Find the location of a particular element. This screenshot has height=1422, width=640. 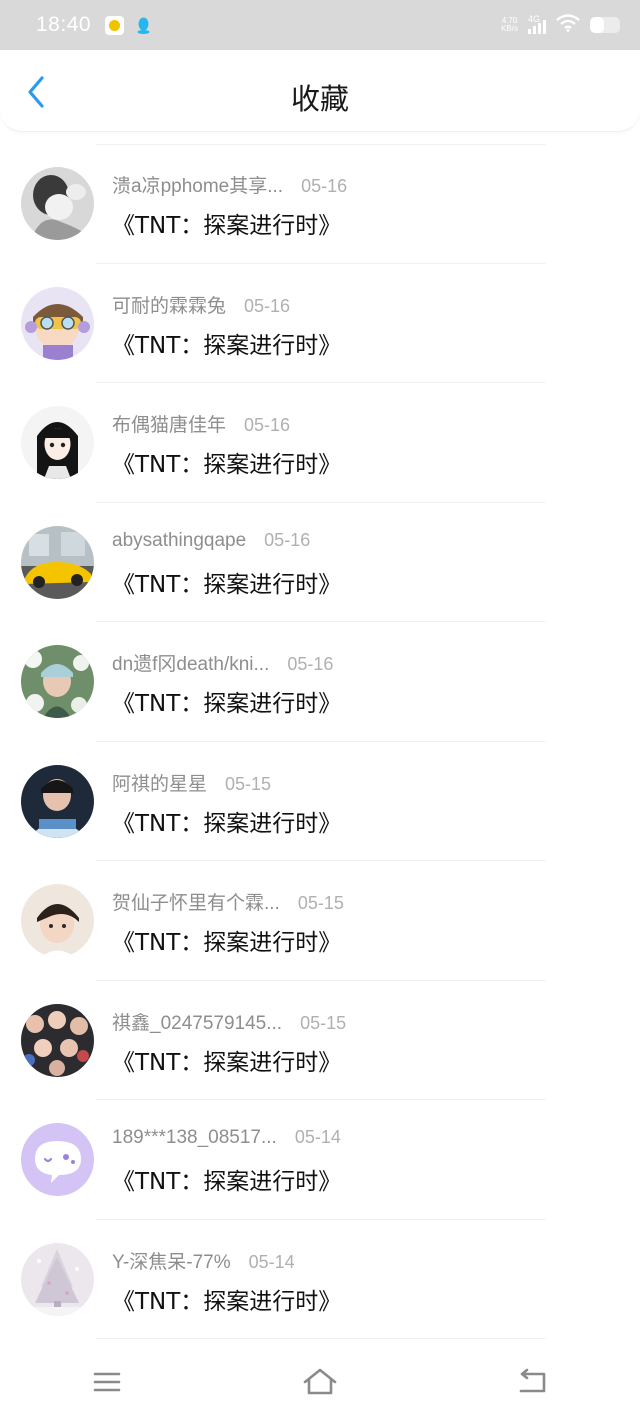

list-item: 可耐的霖霖兔 05-16 《TNT：探案进行时》 is located at coordinates (320, 323).